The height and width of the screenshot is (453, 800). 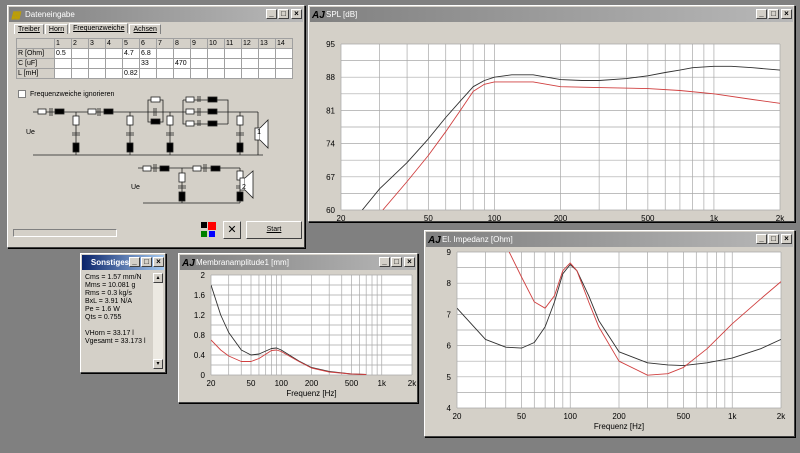 I want to click on scroll-down-button: ▾, so click(x=158, y=364).